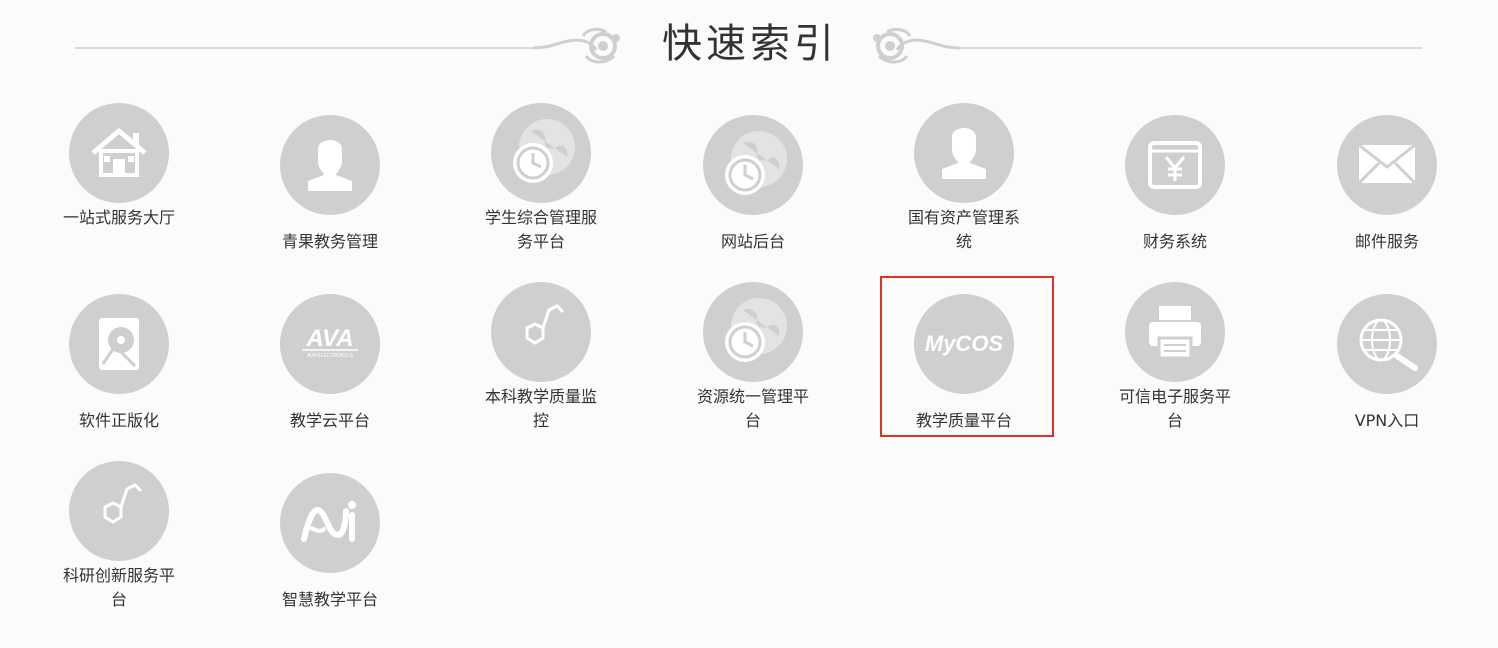 This screenshot has height=648, width=1498. I want to click on tile-label: 软件正版化, so click(118, 420).